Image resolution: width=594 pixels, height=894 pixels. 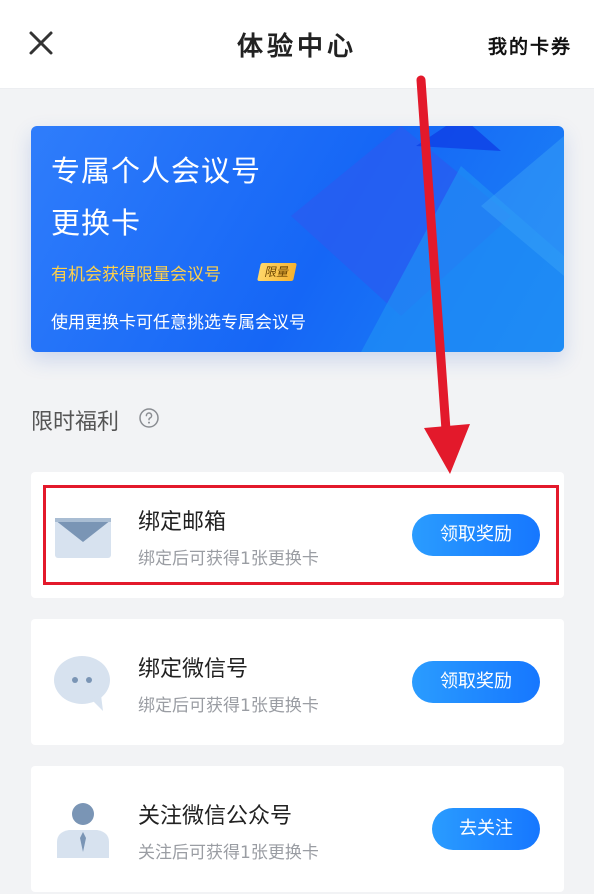 I want to click on task-card-follow-official-account: 关注微信公众号 关注后可获得1张更换卡 去关注, so click(x=297, y=829).